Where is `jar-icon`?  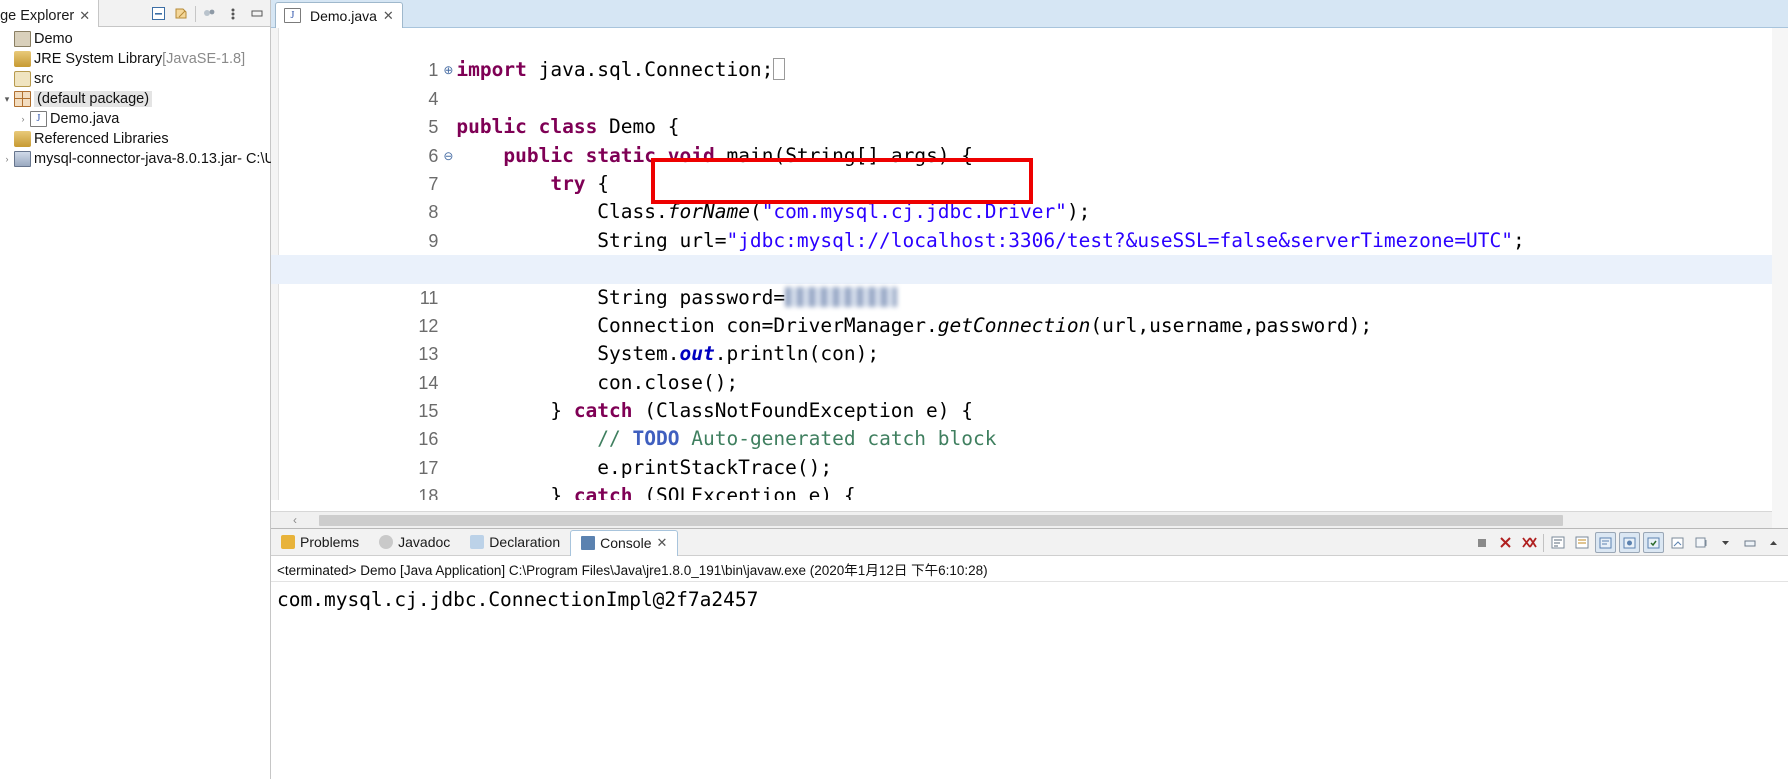
jar-icon is located at coordinates (22, 159).